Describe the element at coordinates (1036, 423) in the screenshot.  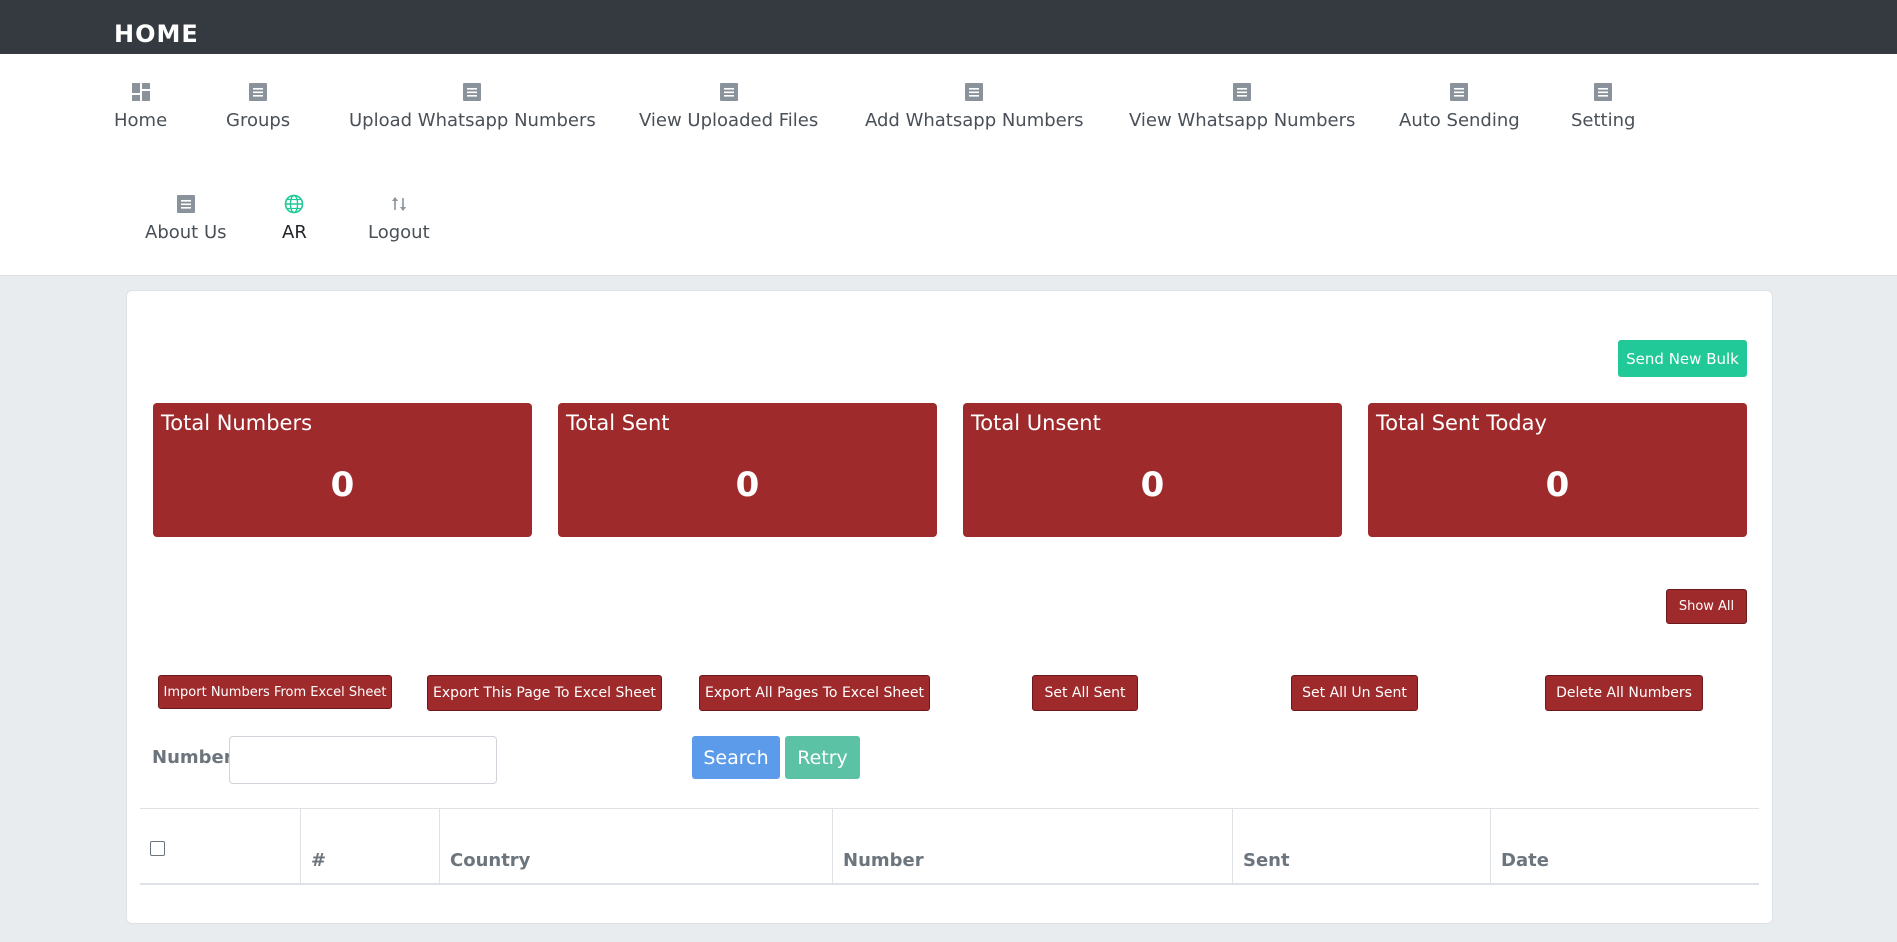
I see `stat-label: Total Unsent` at that location.